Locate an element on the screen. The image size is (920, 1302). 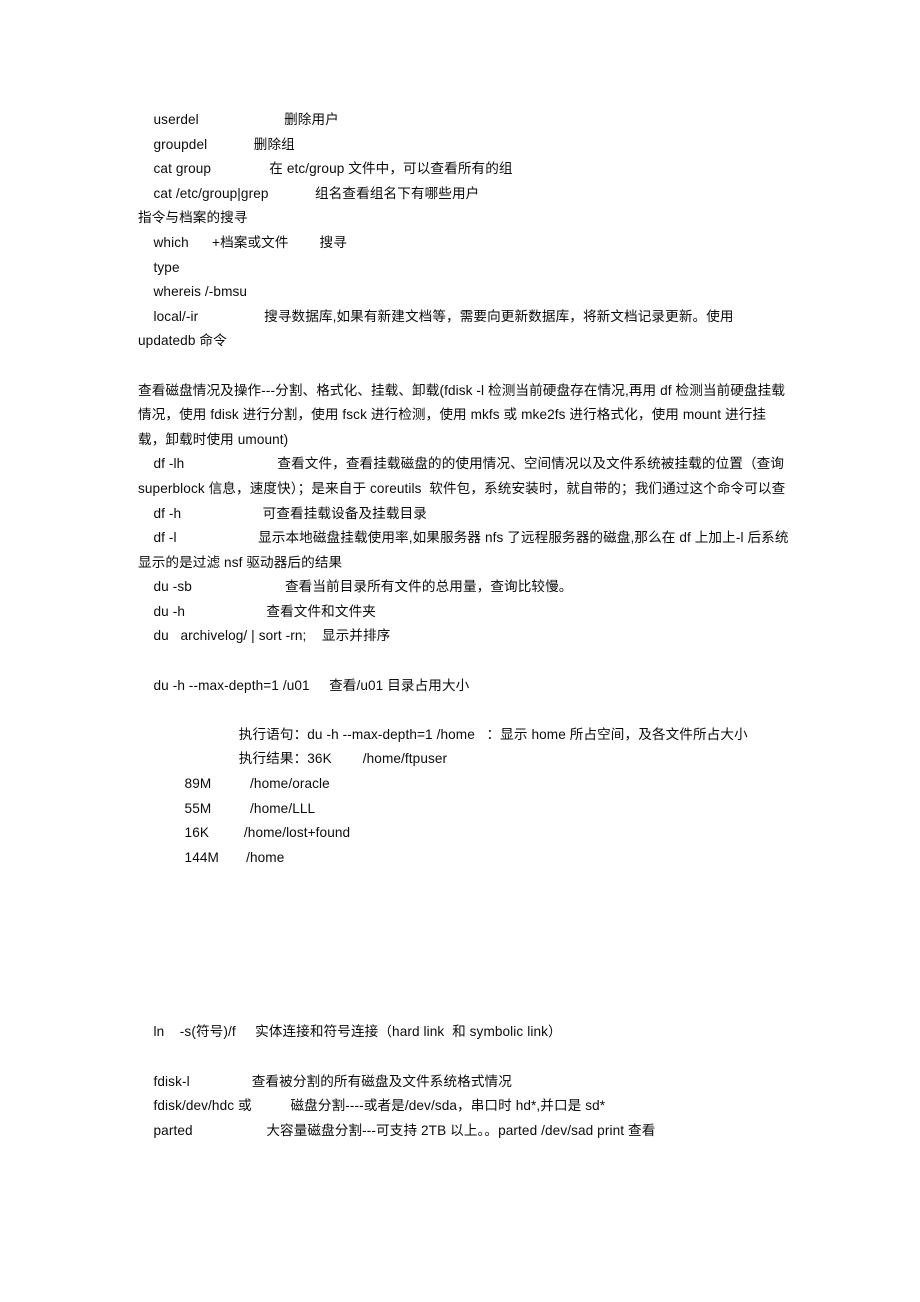
heading-search-section: 指令与档案的搜寻 is located at coordinates (193, 218).